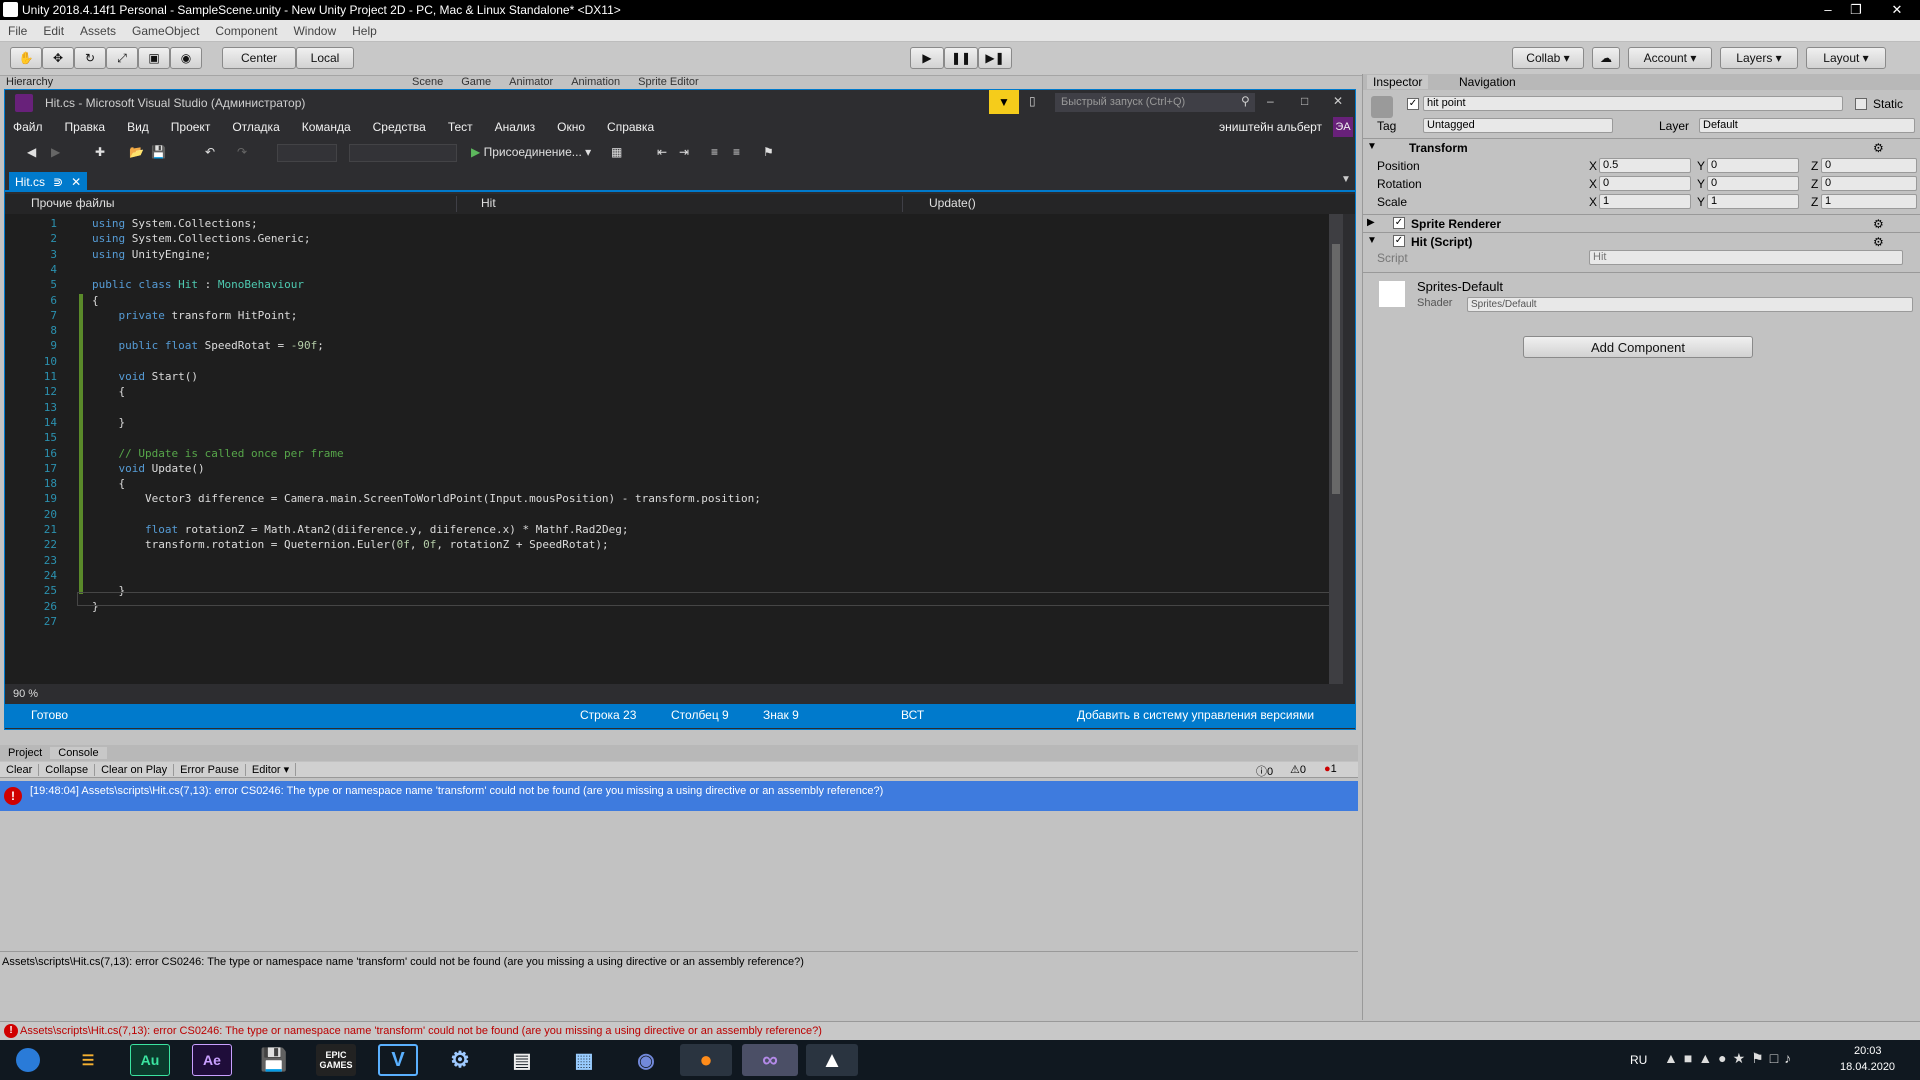 Image resolution: width=1920 pixels, height=1080 pixels. I want to click on vs-close-icon: ✕, so click(1338, 101).